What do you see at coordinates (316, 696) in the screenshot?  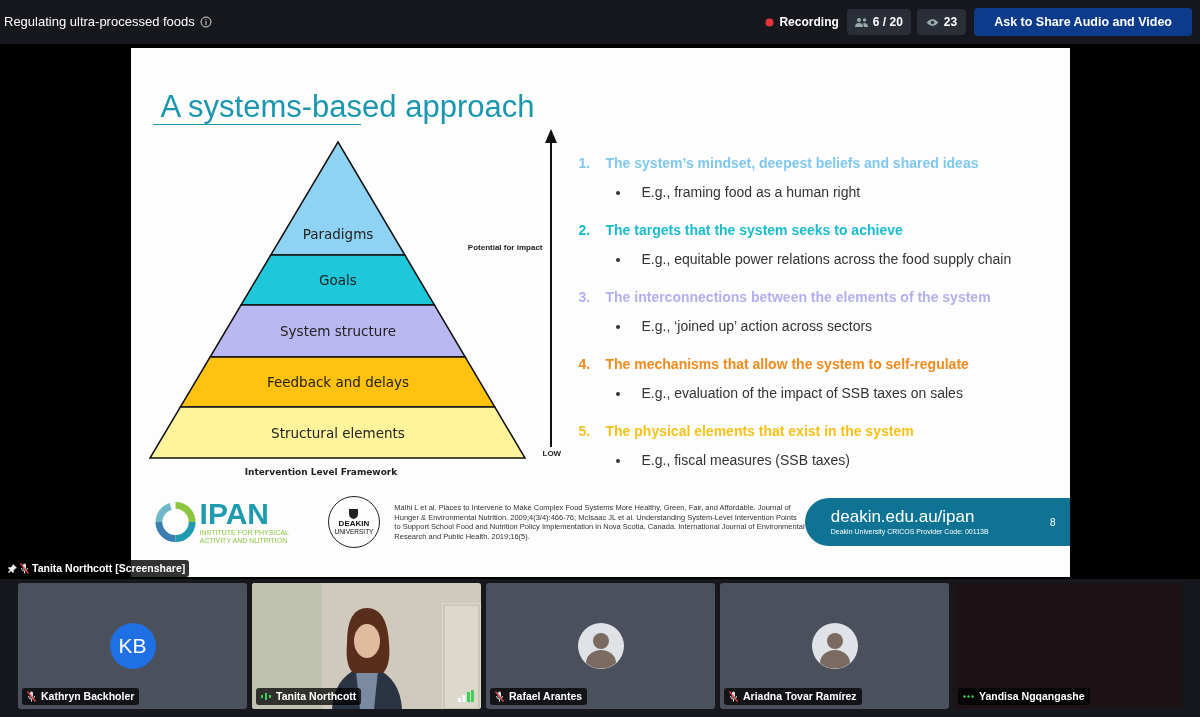 I see `participant-name: Tanita Northcott` at bounding box center [316, 696].